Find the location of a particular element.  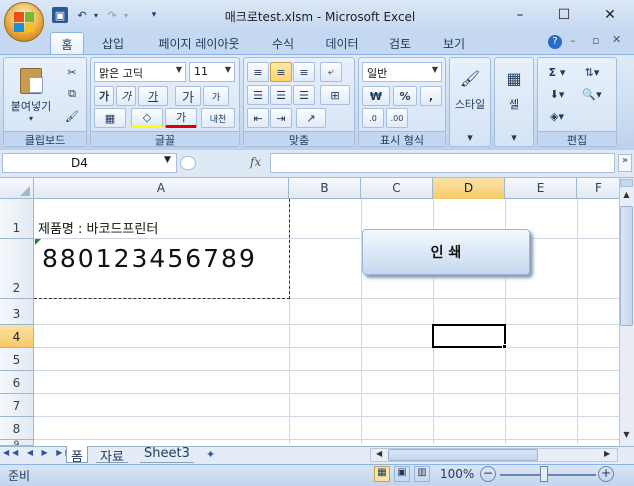

percent-button: % is located at coordinates (405, 96).